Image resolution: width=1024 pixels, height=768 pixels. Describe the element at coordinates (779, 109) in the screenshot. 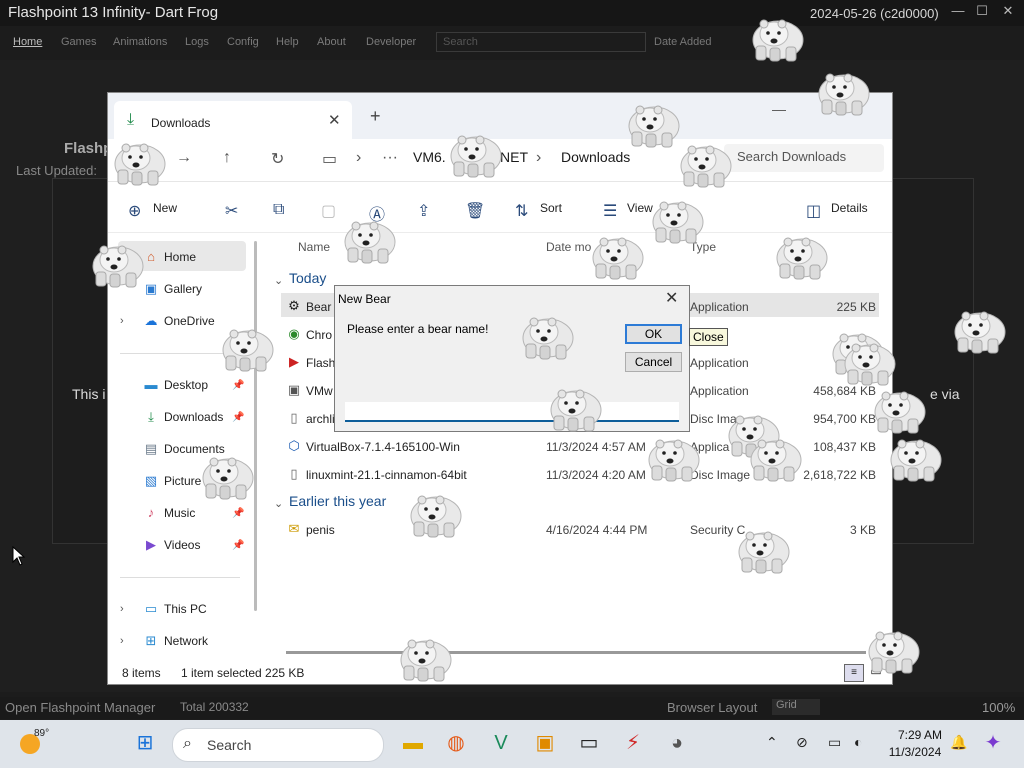

I see `minimize-icon: —` at that location.